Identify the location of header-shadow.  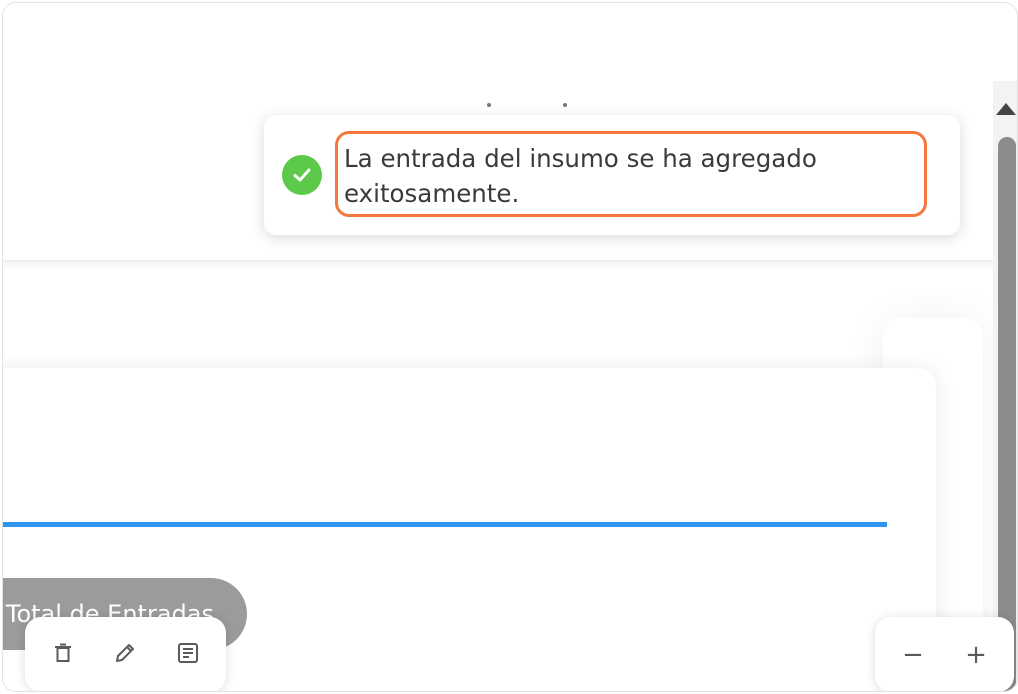
(498, 265).